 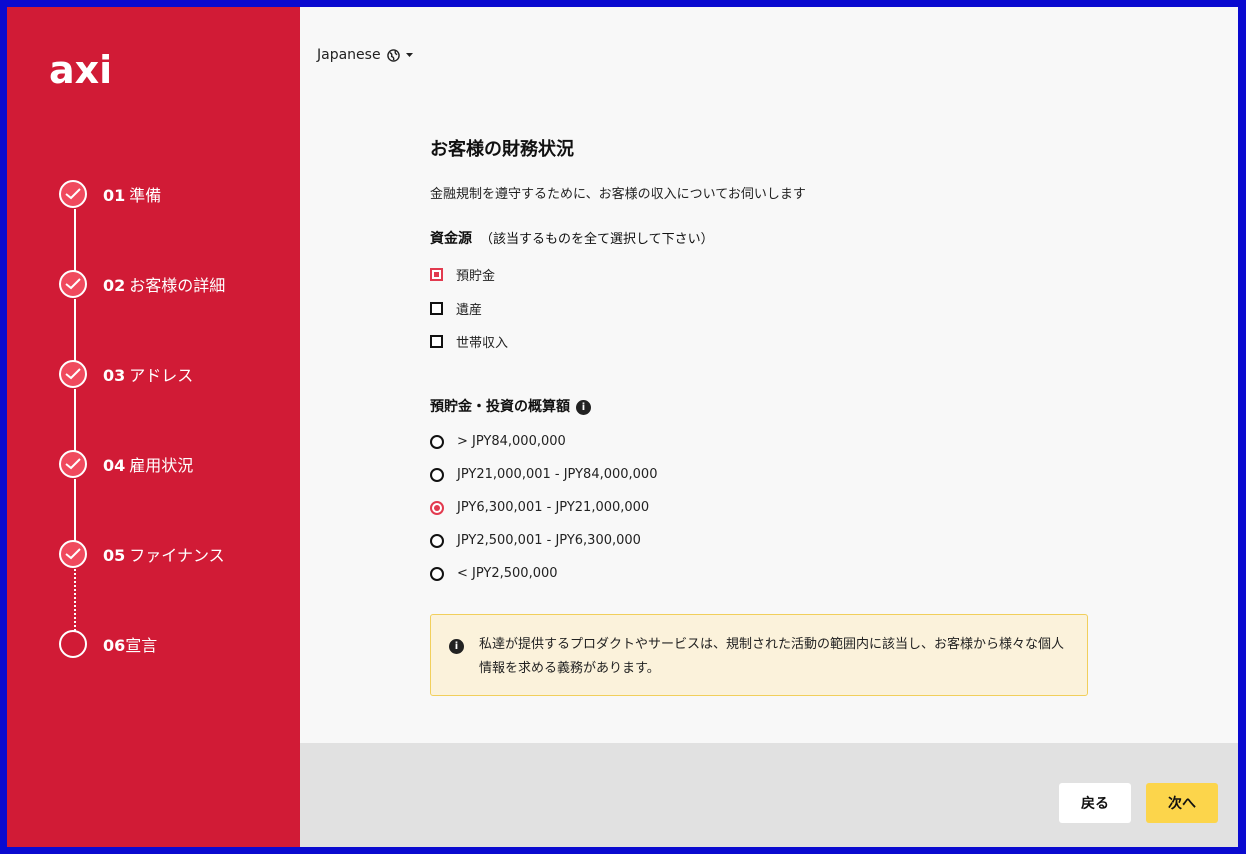 What do you see at coordinates (469, 341) in the screenshot?
I see `funds-option-household-income: 世帯収入` at bounding box center [469, 341].